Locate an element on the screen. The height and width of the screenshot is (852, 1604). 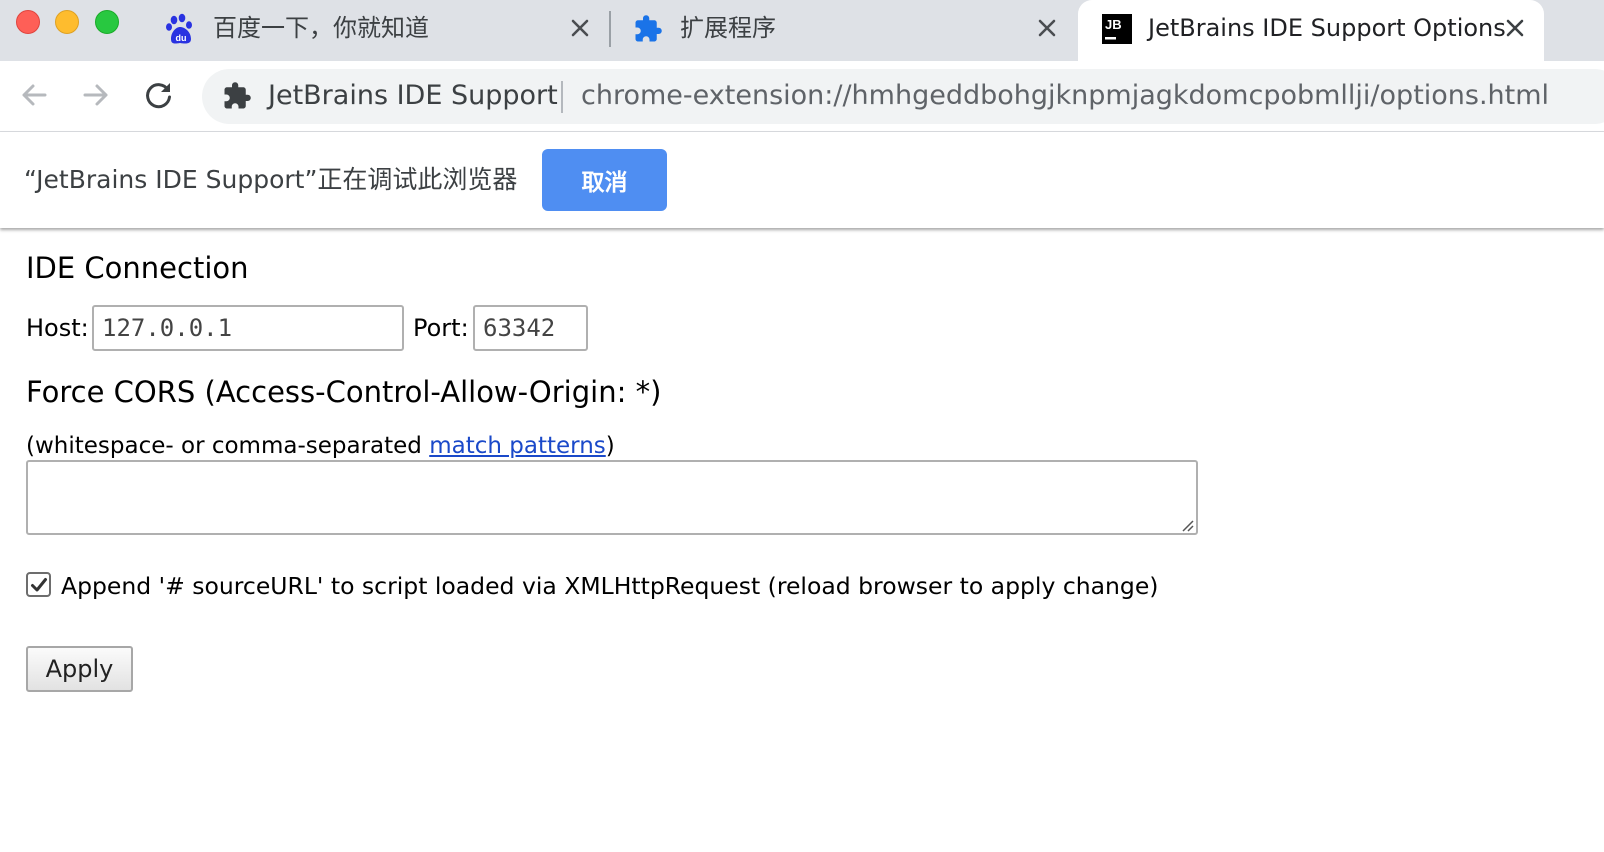
debugging-infobar: “JetBrains IDE Support”正在调试此浏览器 取消 is located at coordinates (802, 180).